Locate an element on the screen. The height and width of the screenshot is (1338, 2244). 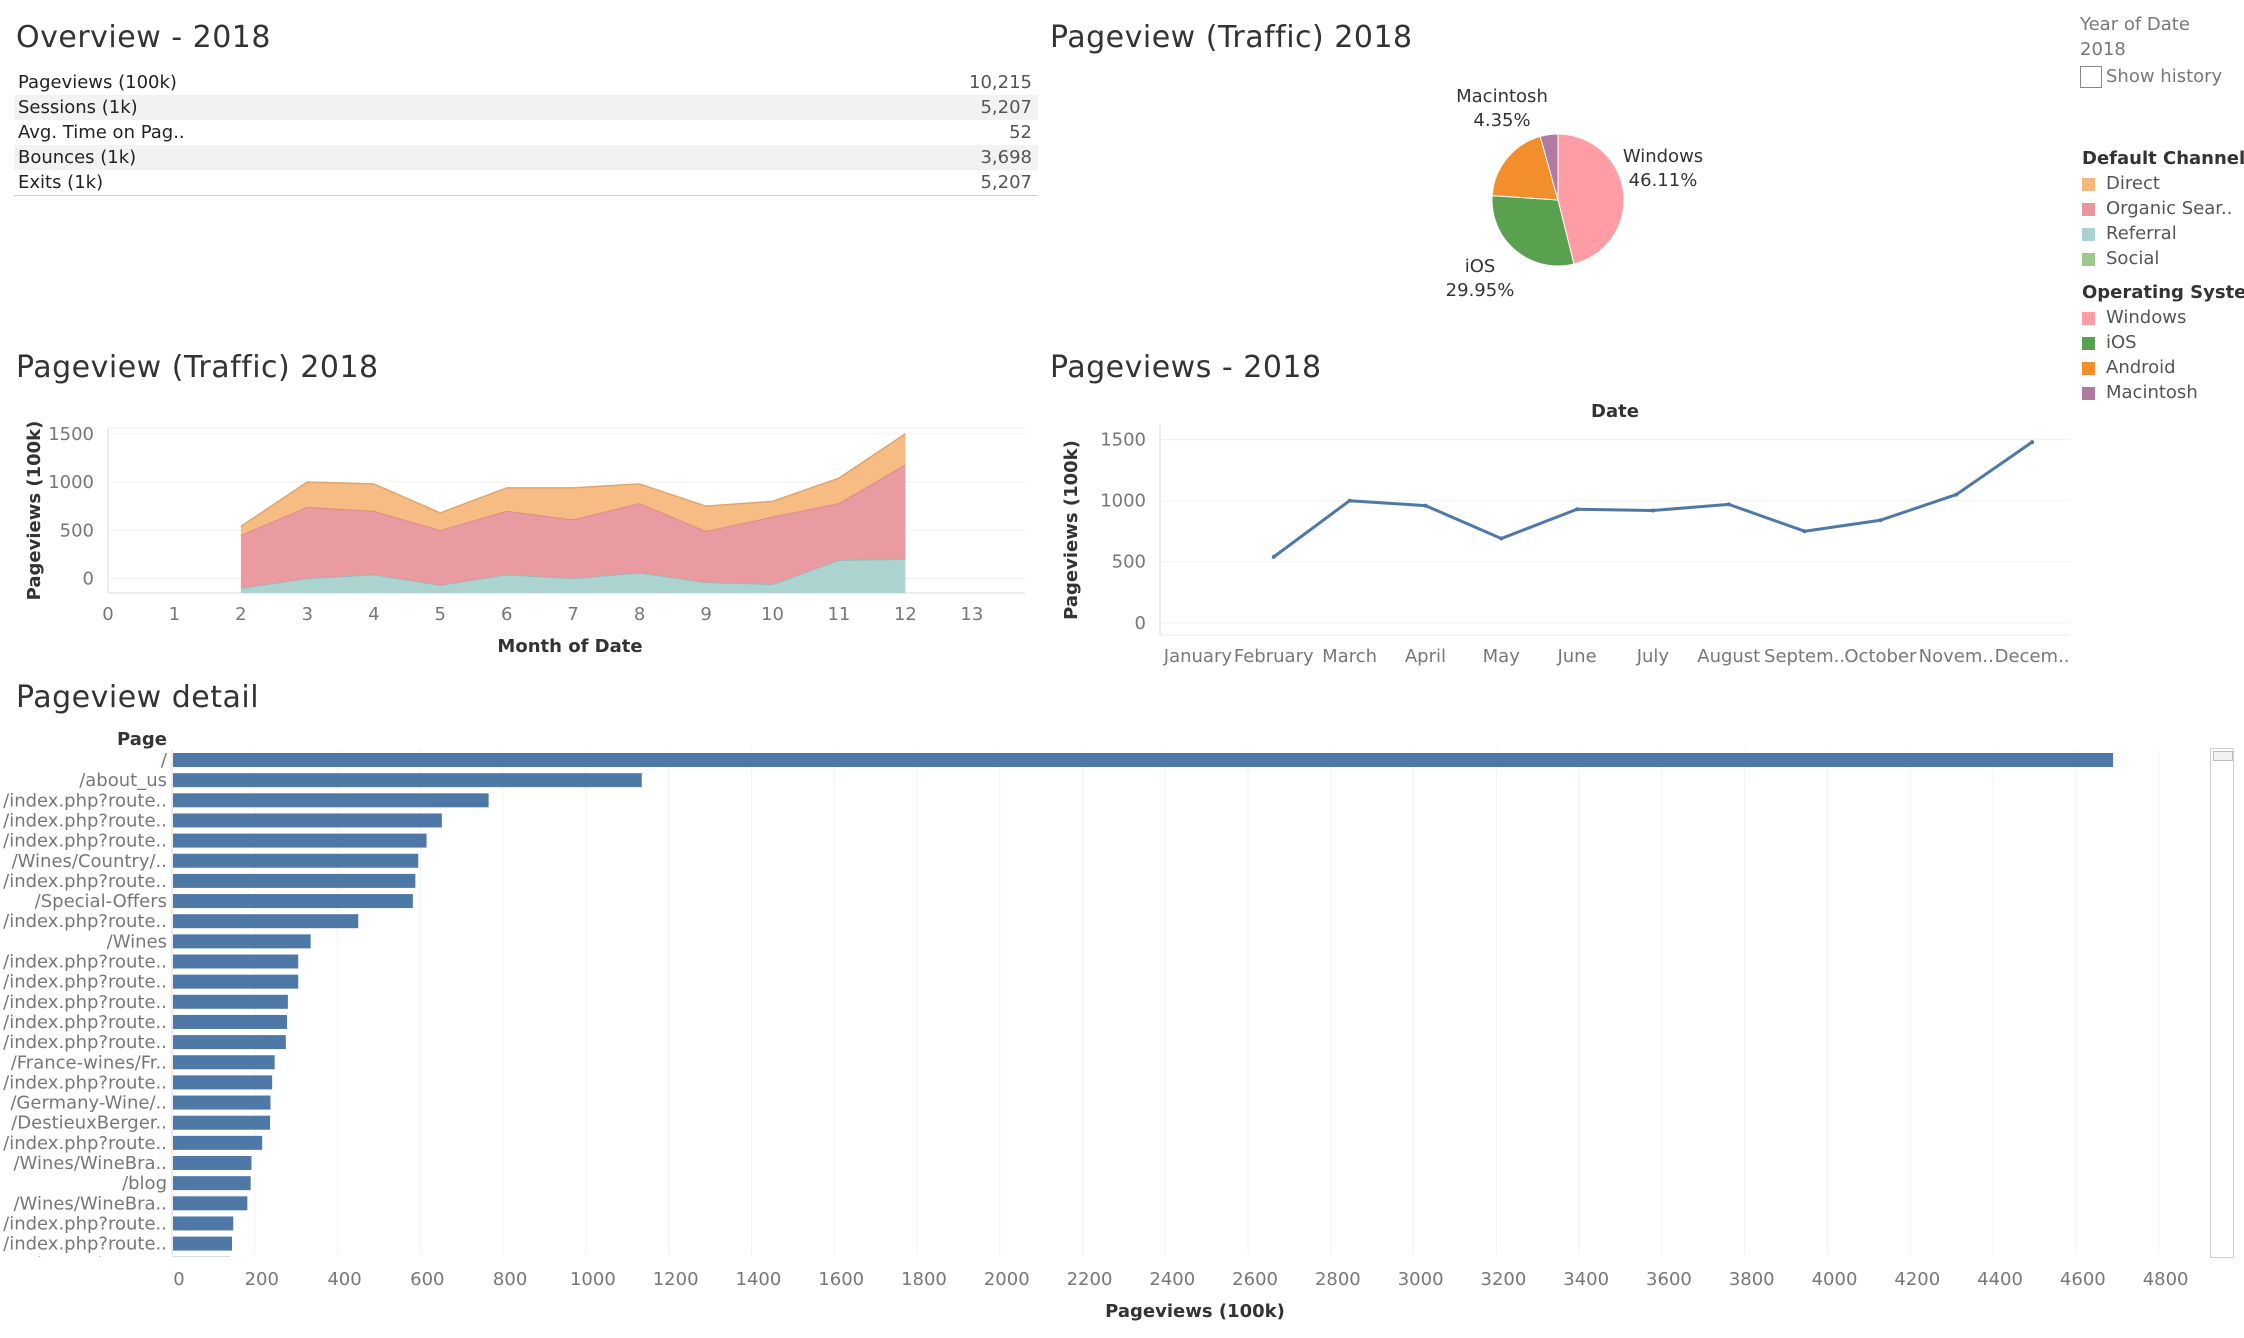
line-series-pageviews is located at coordinates (1652, 499).